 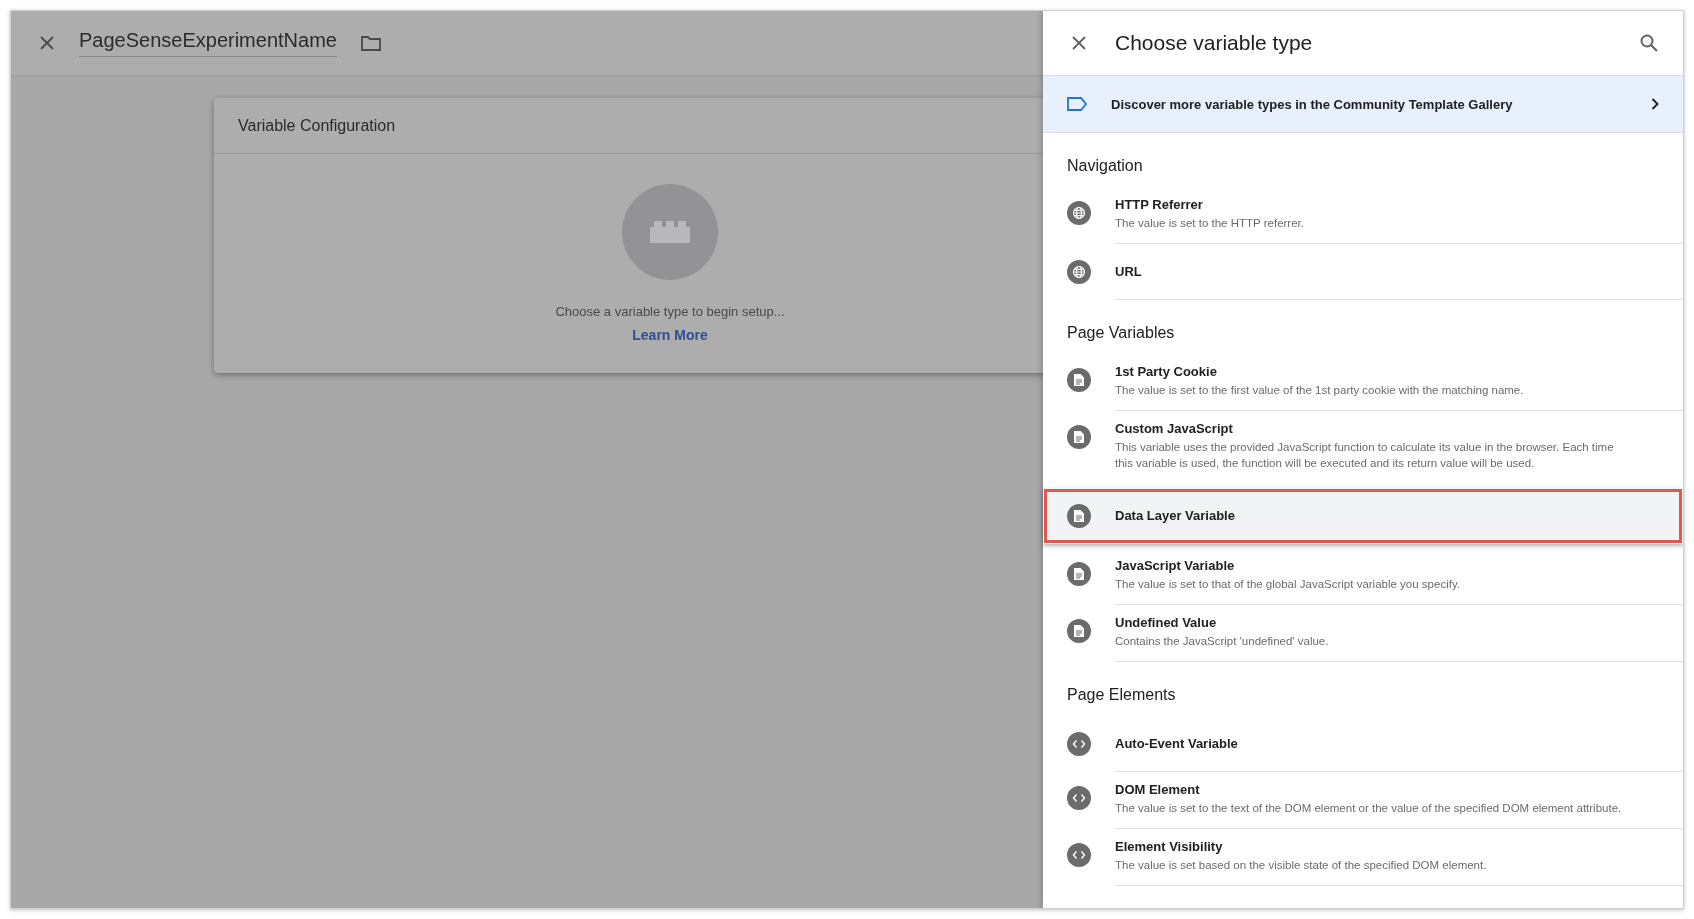 What do you see at coordinates (1175, 515) in the screenshot?
I see `item-title: Data Layer Variable` at bounding box center [1175, 515].